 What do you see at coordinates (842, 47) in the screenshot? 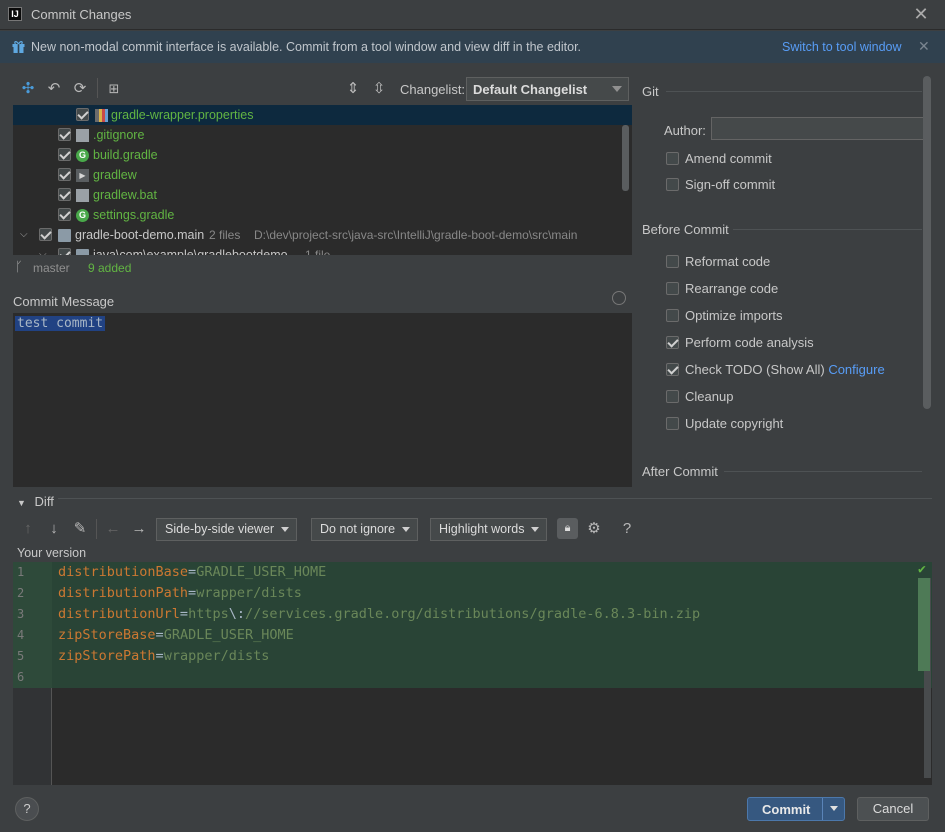
I see `switch-to-tool-window-link: Switch to tool window` at bounding box center [842, 47].